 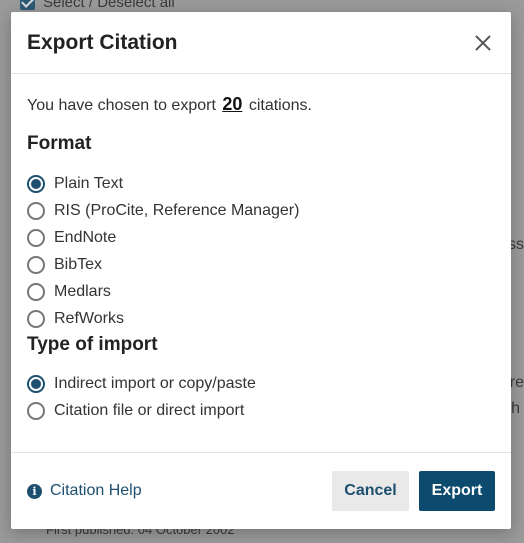 What do you see at coordinates (483, 43) in the screenshot?
I see `close-icon` at bounding box center [483, 43].